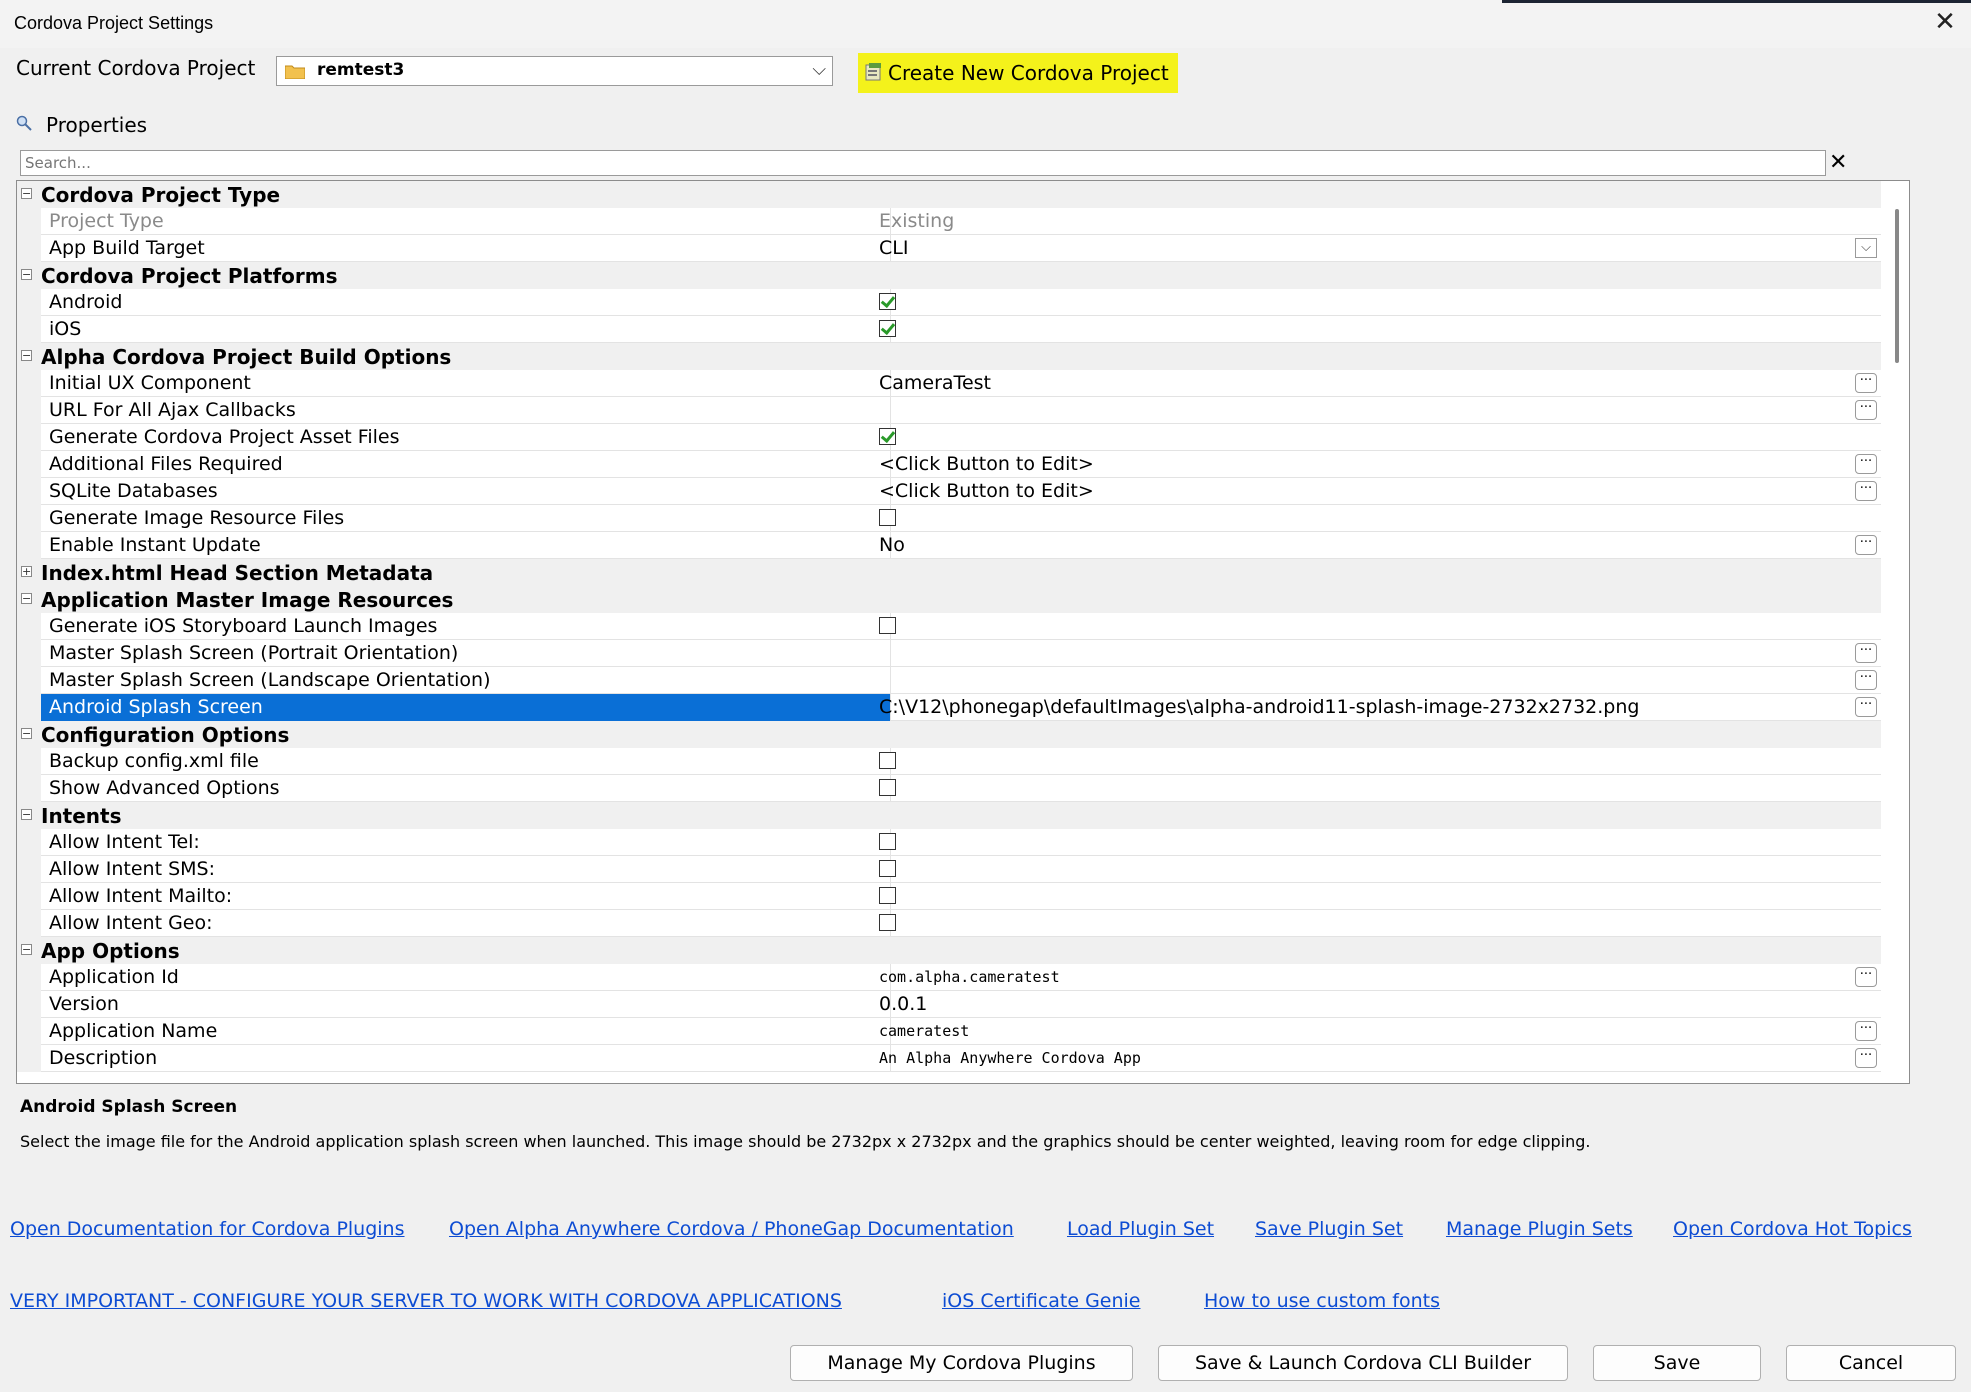 The width and height of the screenshot is (1971, 1392). I want to click on property-value: <Click Button to Edit>, so click(1365, 464).